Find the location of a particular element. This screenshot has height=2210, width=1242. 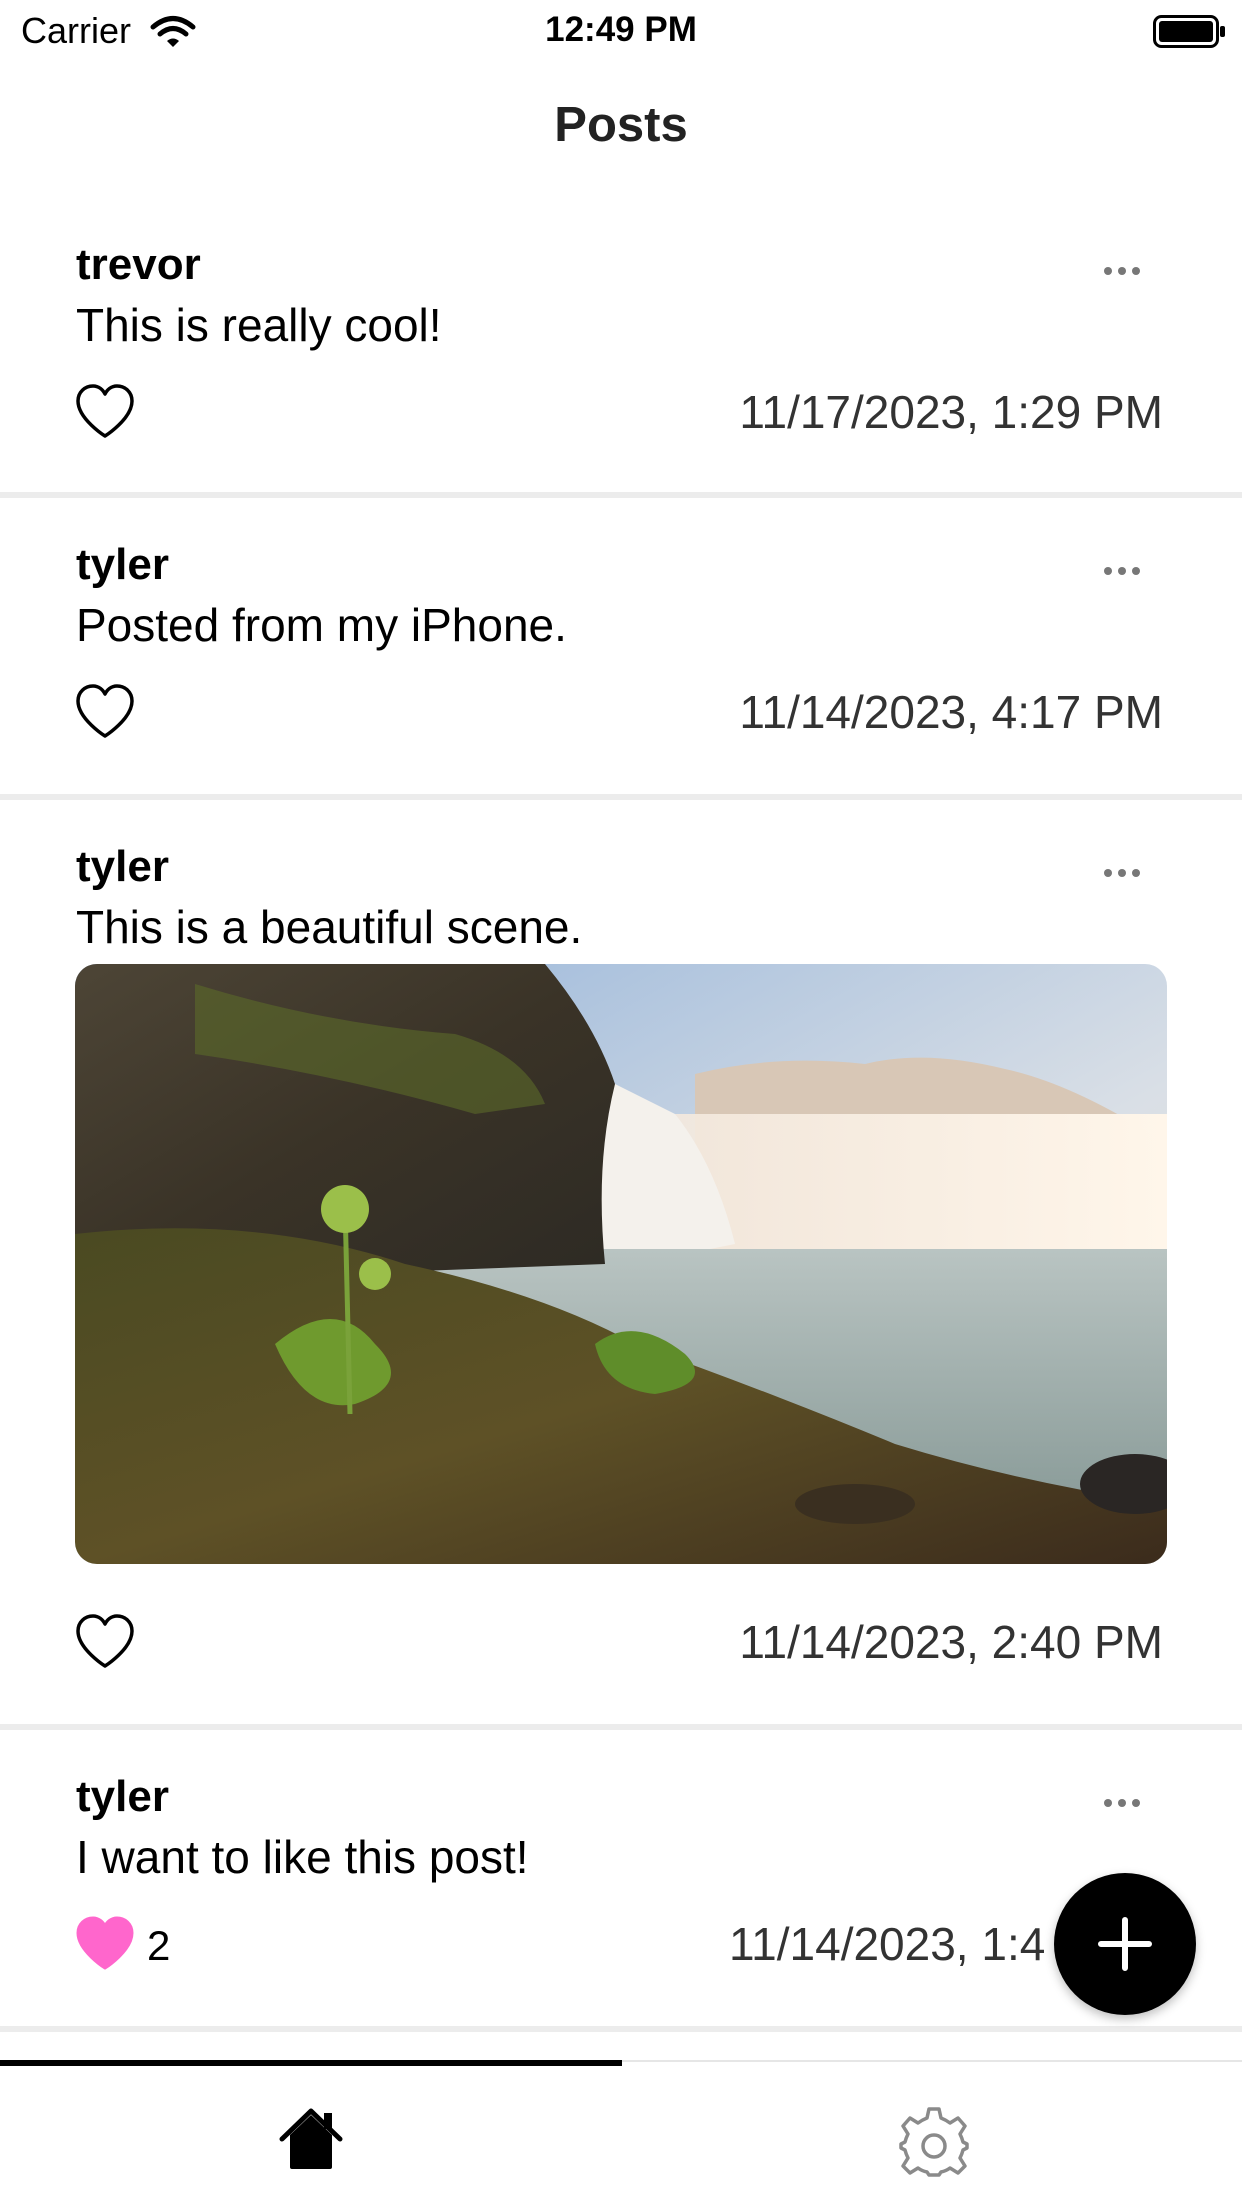

home-icon is located at coordinates (311, 2138).